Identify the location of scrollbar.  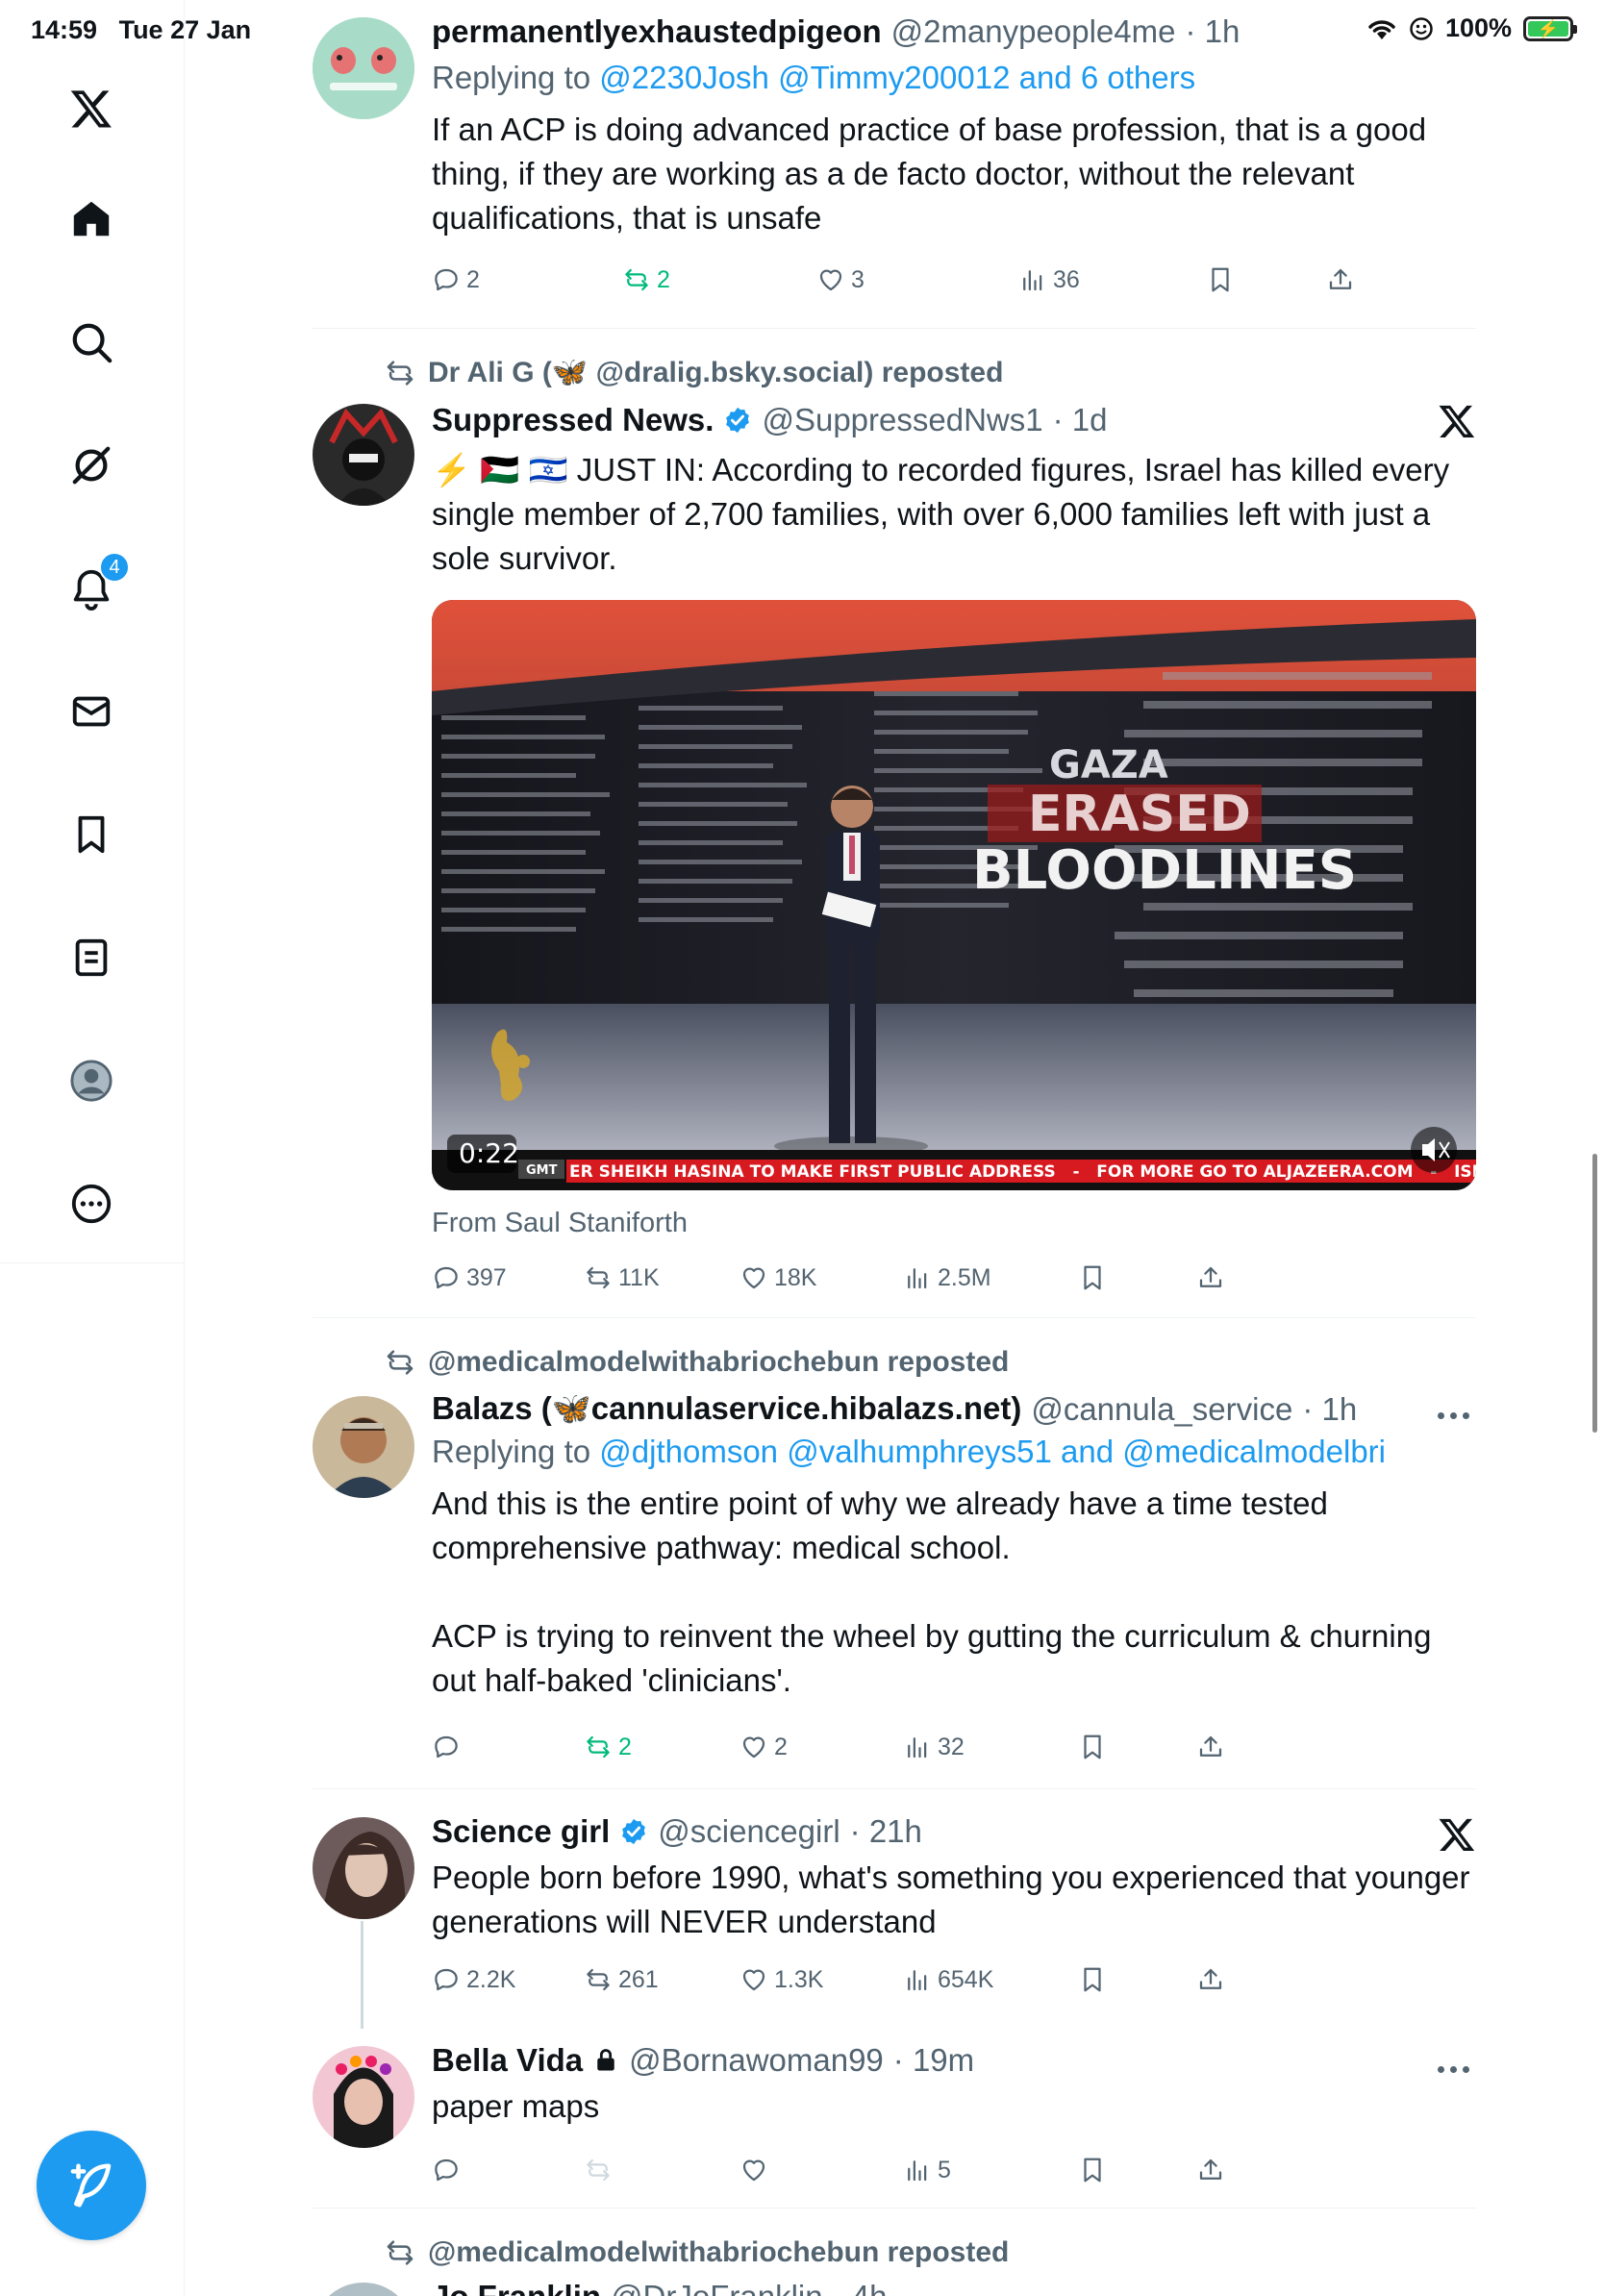
(1594, 1293).